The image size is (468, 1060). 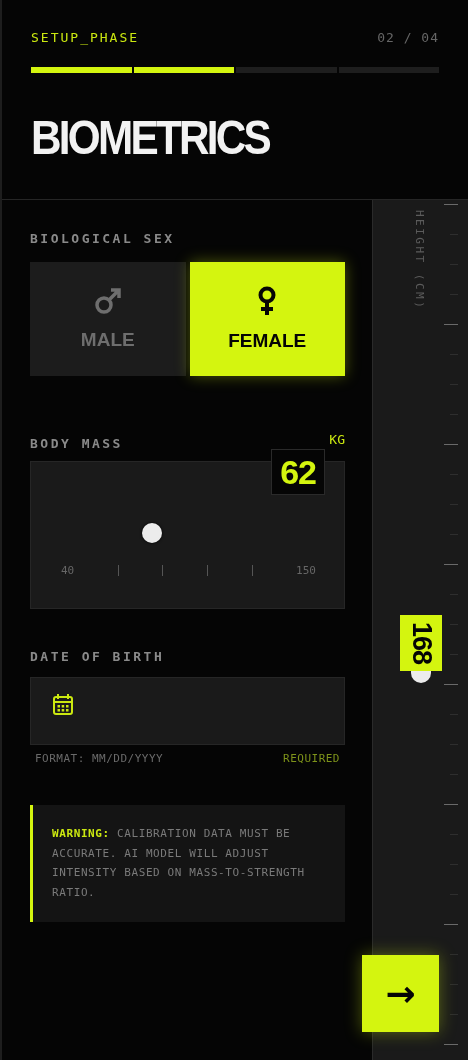 I want to click on axis-label: HEIGHT (CM), so click(x=419, y=260).